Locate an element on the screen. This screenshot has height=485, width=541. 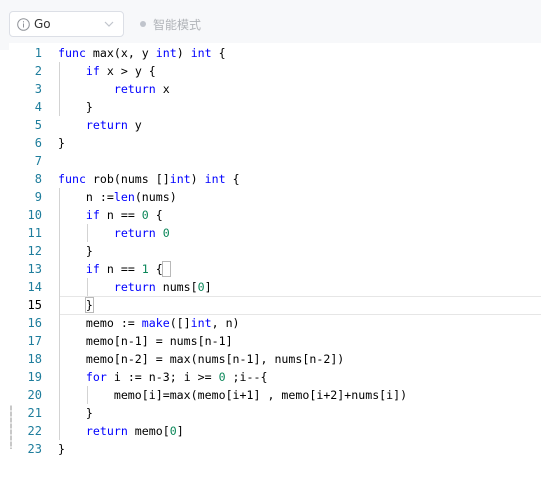
line-number: 1 is located at coordinates (38, 53).